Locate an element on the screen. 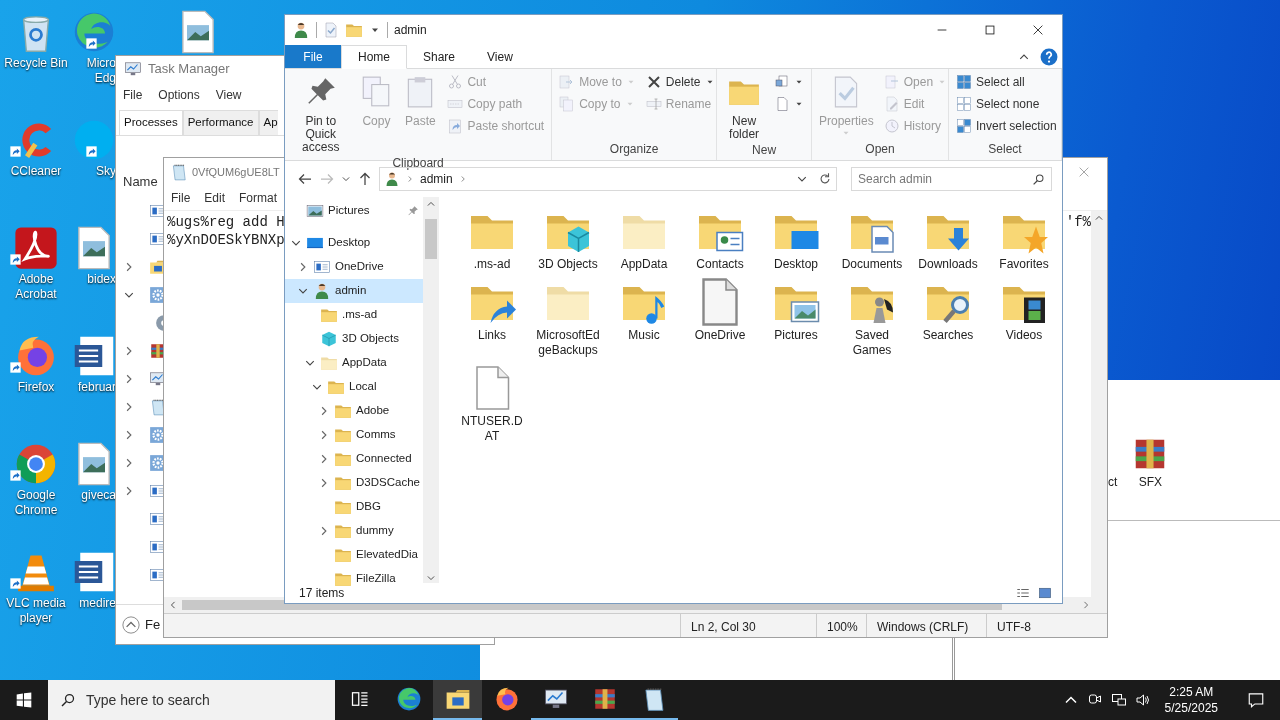  details-toggle: Fe is located at coordinates (153, 624).